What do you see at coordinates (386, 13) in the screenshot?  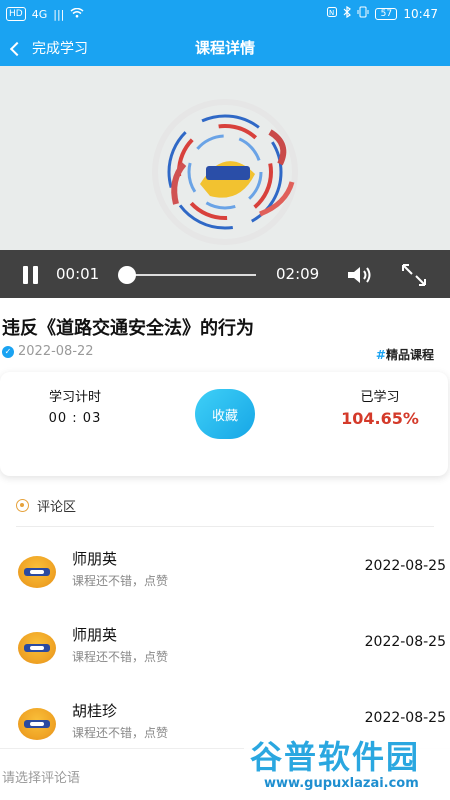 I see `battery-indicator: 57` at bounding box center [386, 13].